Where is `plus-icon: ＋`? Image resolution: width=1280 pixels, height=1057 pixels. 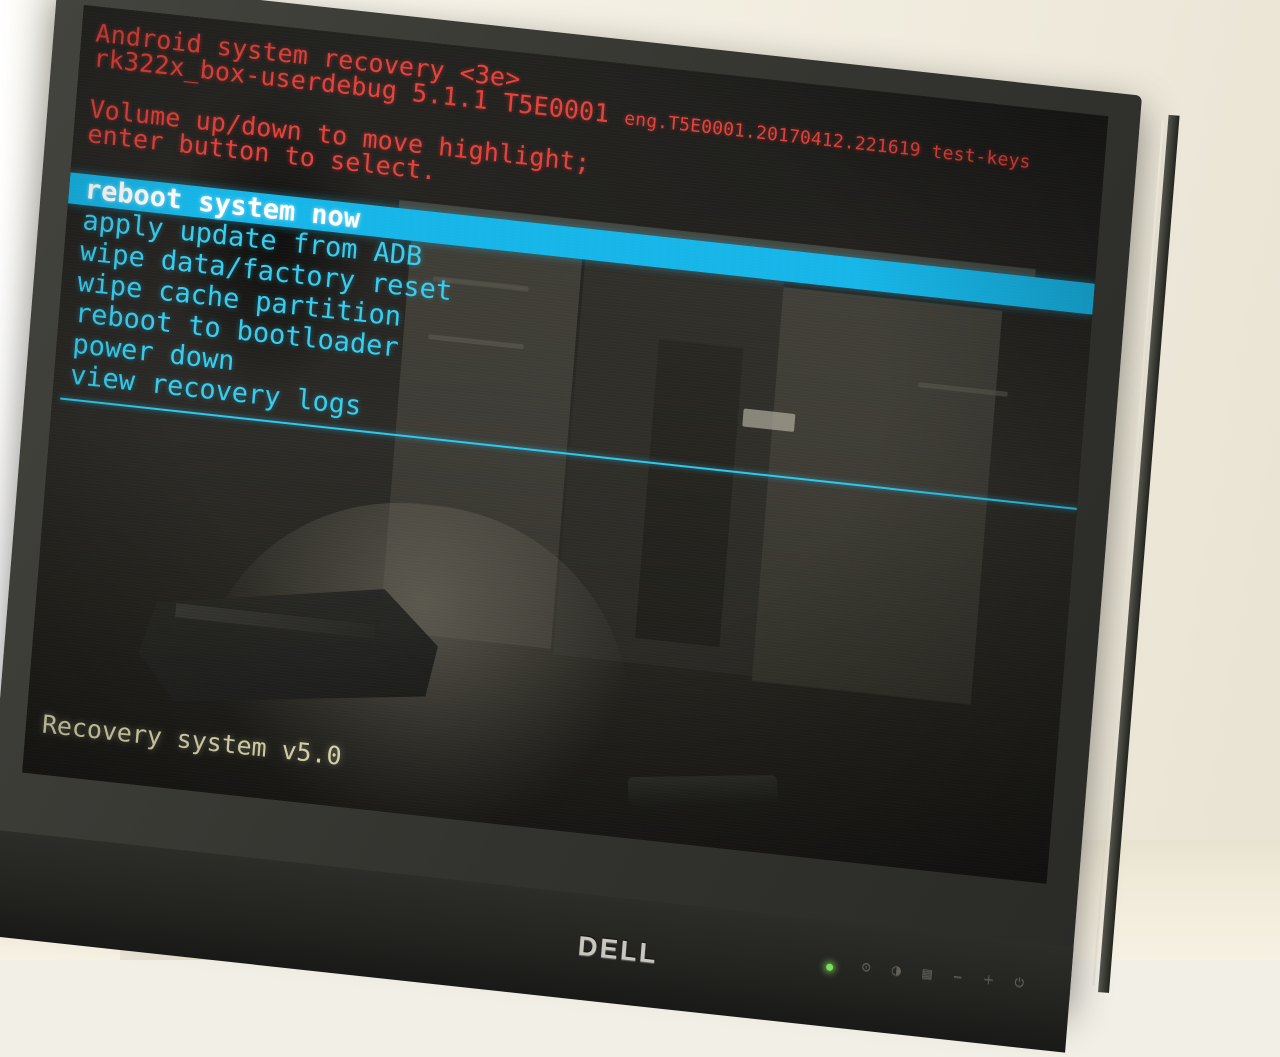
plus-icon: ＋ is located at coordinates (988, 979).